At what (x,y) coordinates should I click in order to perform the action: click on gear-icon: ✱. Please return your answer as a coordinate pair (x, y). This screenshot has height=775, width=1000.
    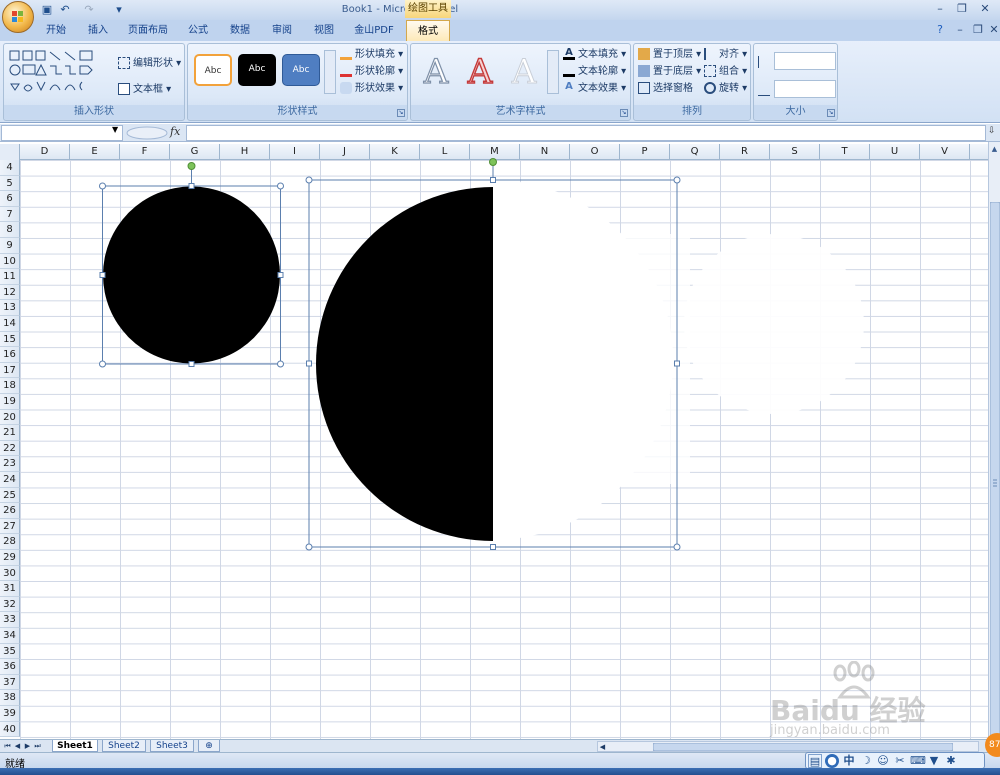
    Looking at the image, I should click on (951, 761).